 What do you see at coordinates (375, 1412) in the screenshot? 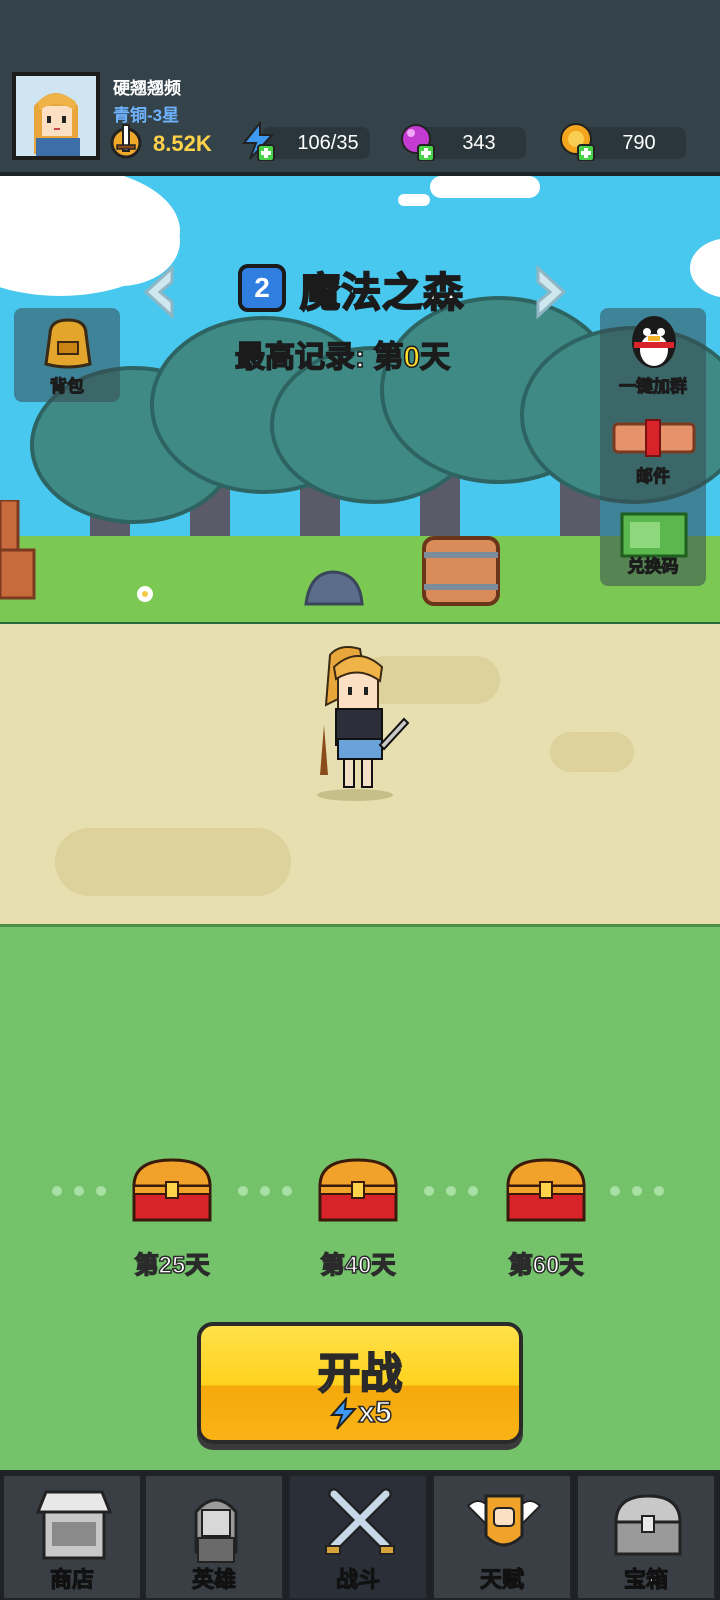
I see `start-cost-value: x5` at bounding box center [375, 1412].